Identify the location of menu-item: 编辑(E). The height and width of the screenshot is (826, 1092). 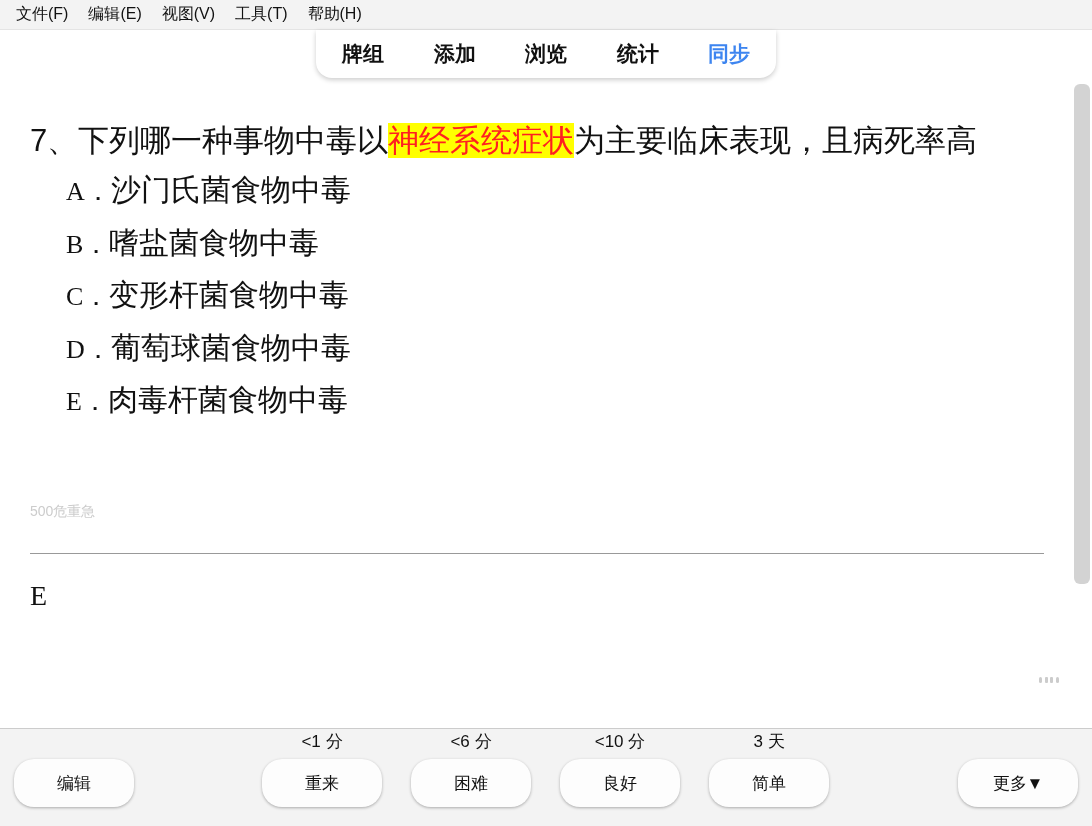
(115, 14).